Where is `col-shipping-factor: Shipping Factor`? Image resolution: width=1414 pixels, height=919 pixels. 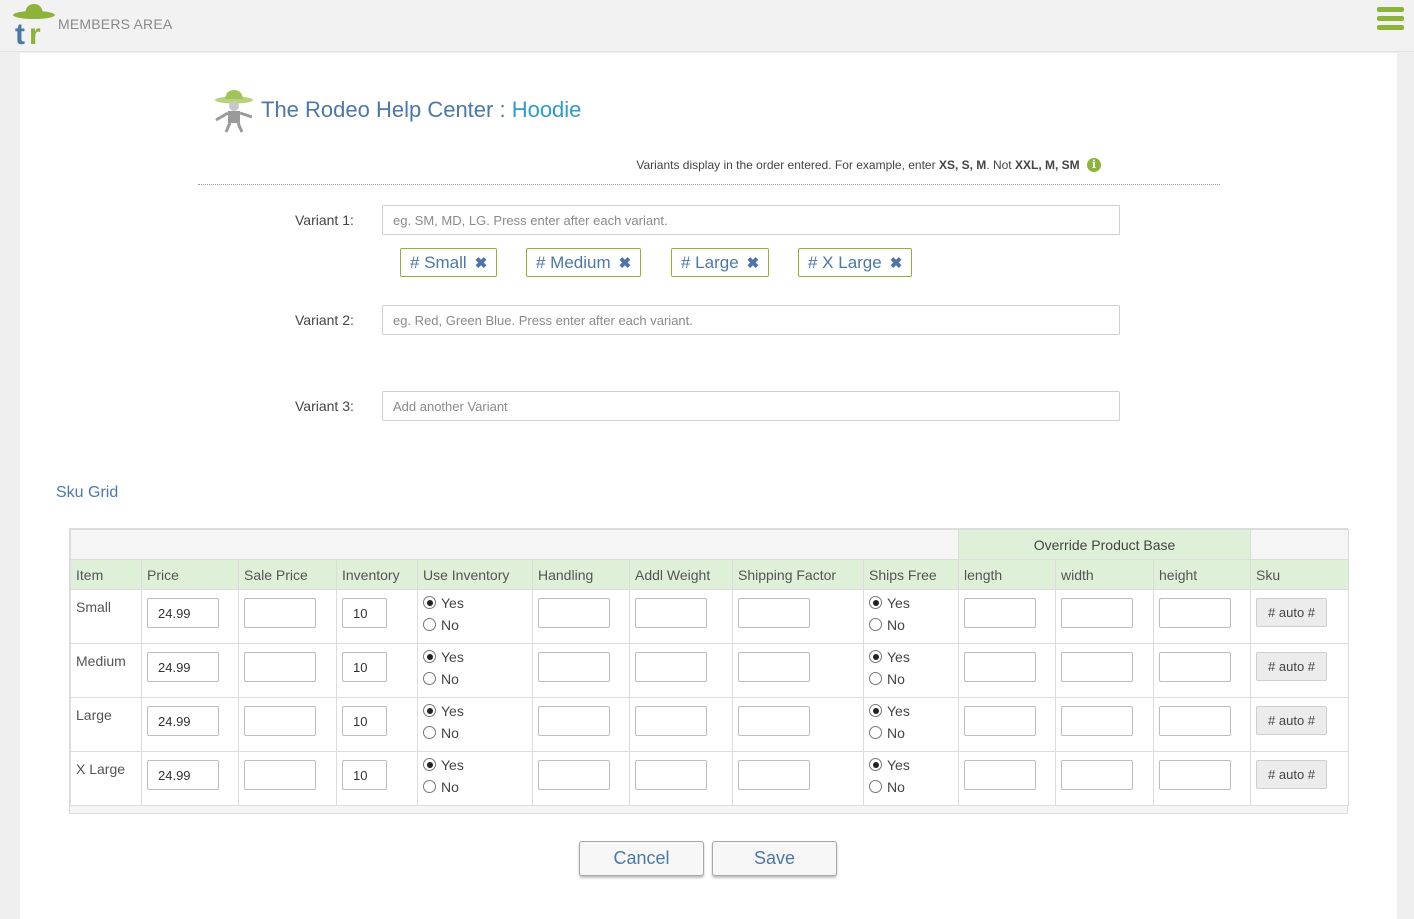 col-shipping-factor: Shipping Factor is located at coordinates (798, 574).